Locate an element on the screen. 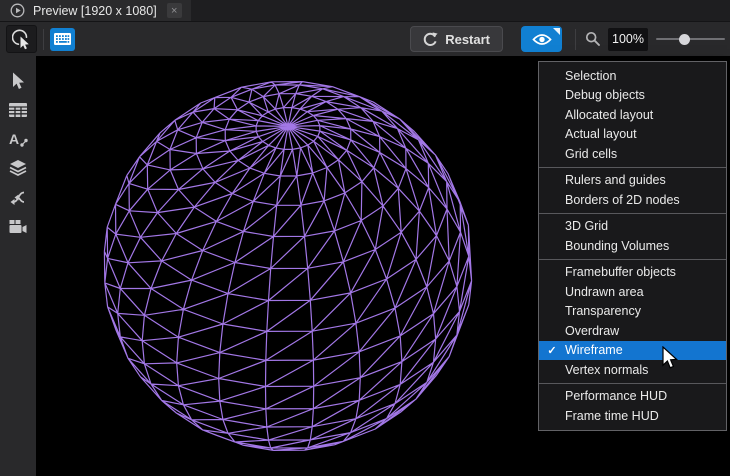  menu-item-label: Borders of 2D nodes is located at coordinates (622, 199).